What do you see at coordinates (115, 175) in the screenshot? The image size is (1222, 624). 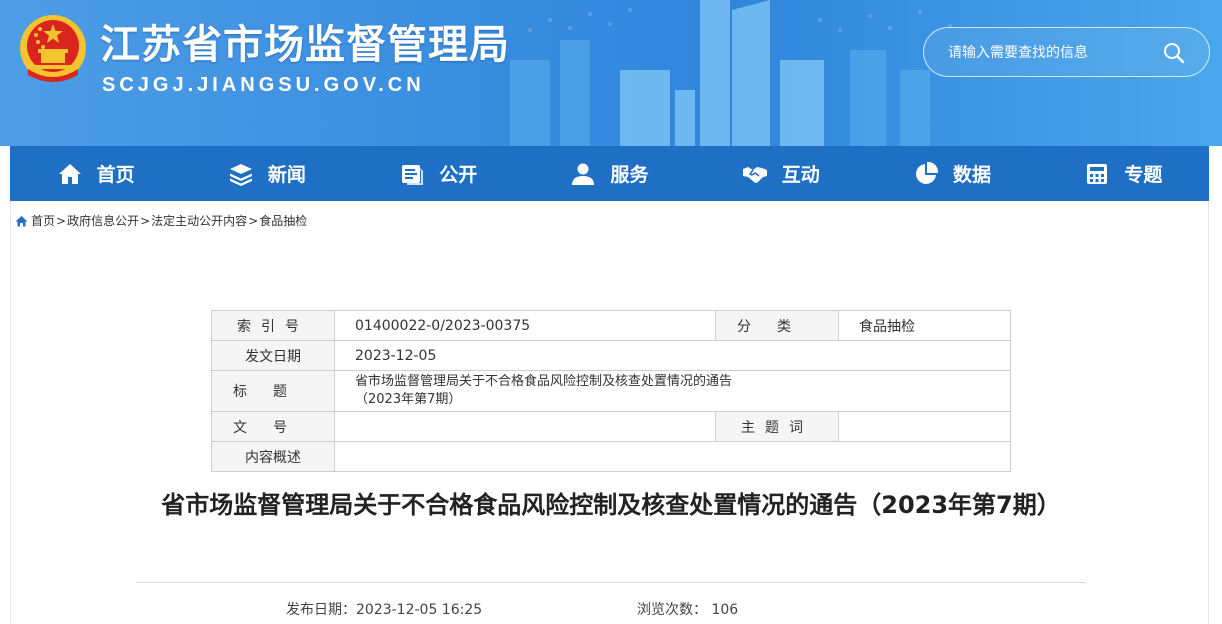 I see `nav-label: 首页` at bounding box center [115, 175].